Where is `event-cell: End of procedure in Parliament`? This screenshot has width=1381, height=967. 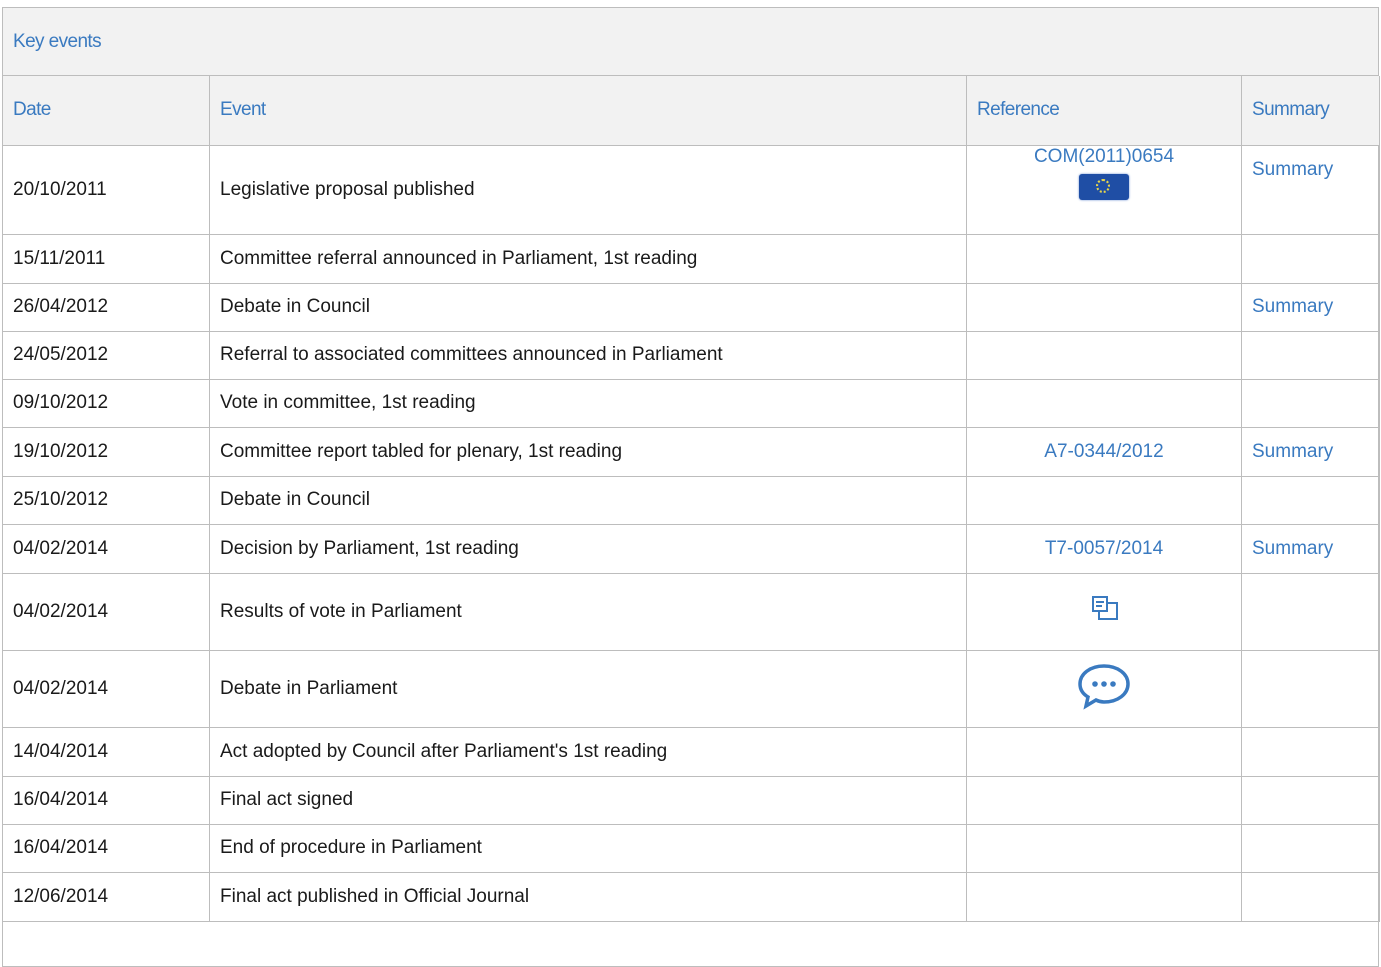 event-cell: End of procedure in Parliament is located at coordinates (588, 848).